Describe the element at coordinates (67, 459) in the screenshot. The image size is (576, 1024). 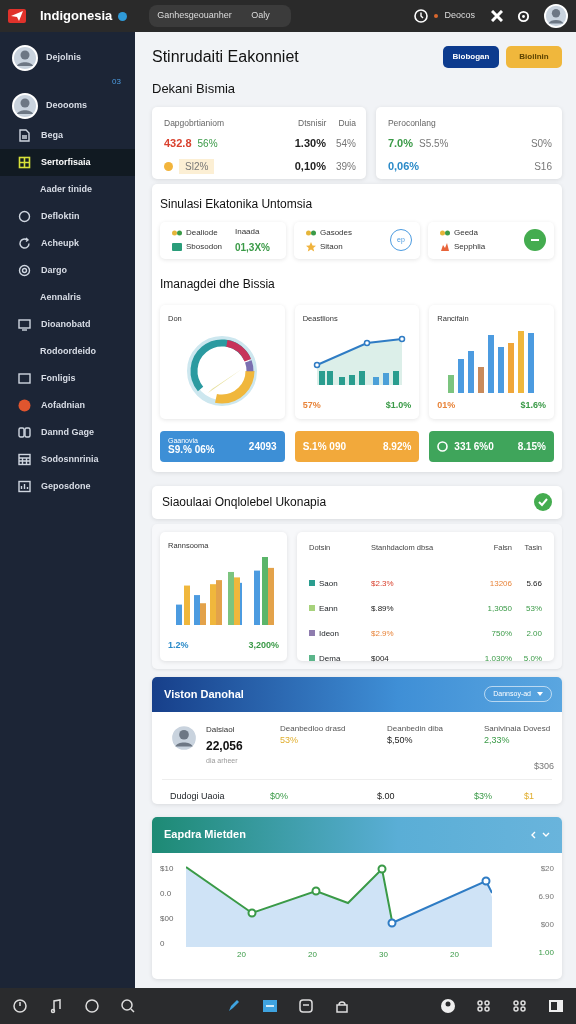
I see `sidebar-item: Sodosnnrinia` at that location.